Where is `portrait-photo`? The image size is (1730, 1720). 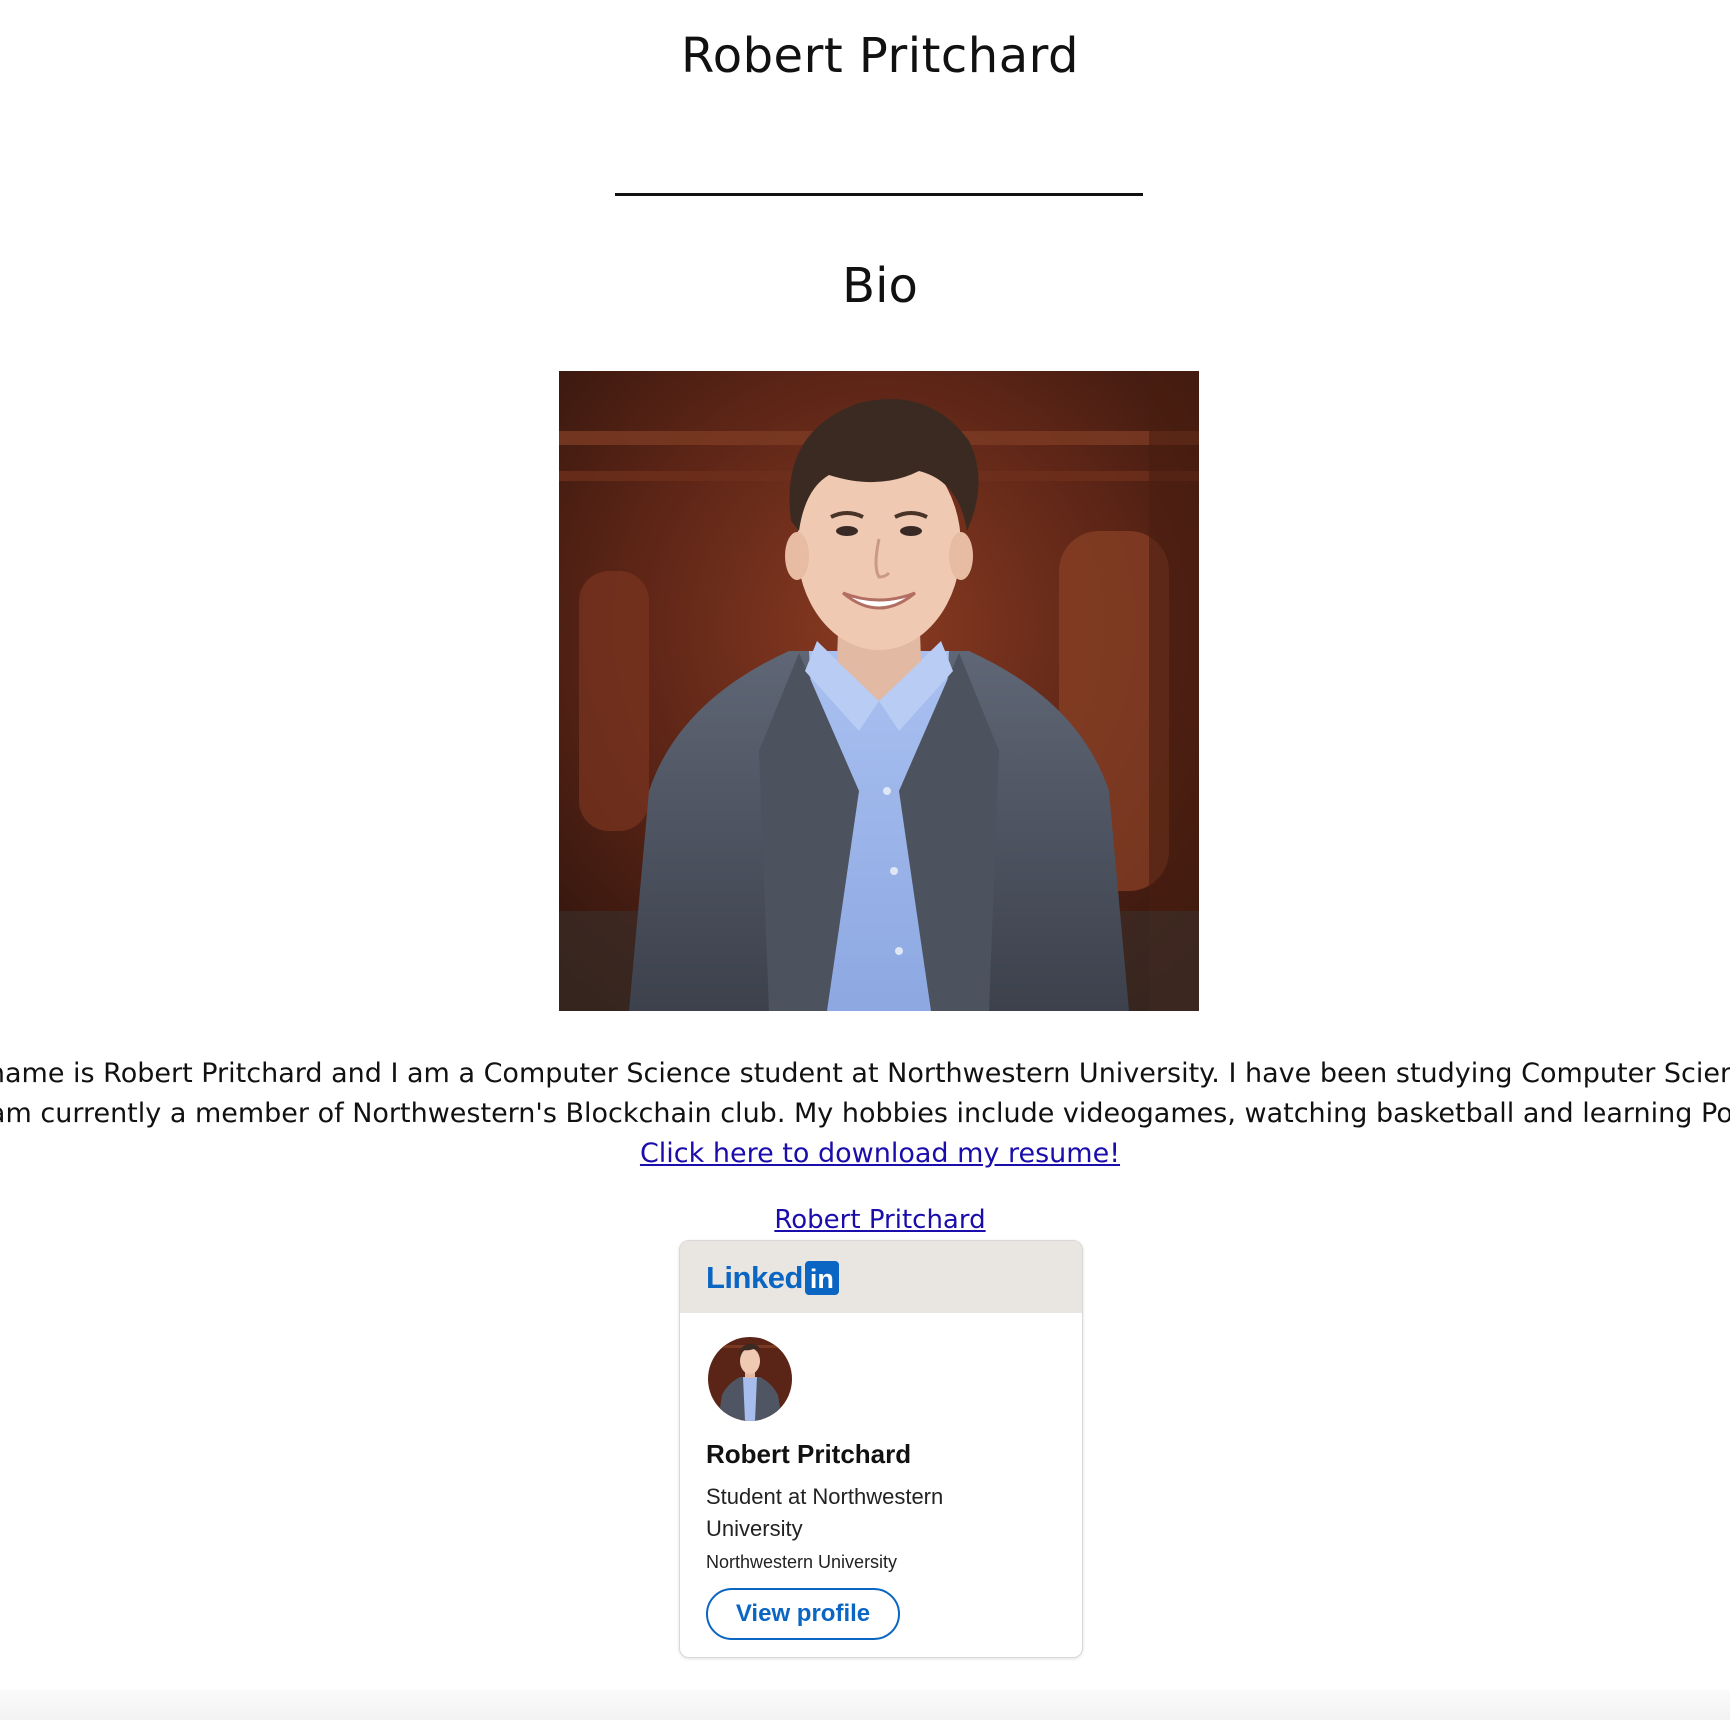
portrait-photo is located at coordinates (879, 691).